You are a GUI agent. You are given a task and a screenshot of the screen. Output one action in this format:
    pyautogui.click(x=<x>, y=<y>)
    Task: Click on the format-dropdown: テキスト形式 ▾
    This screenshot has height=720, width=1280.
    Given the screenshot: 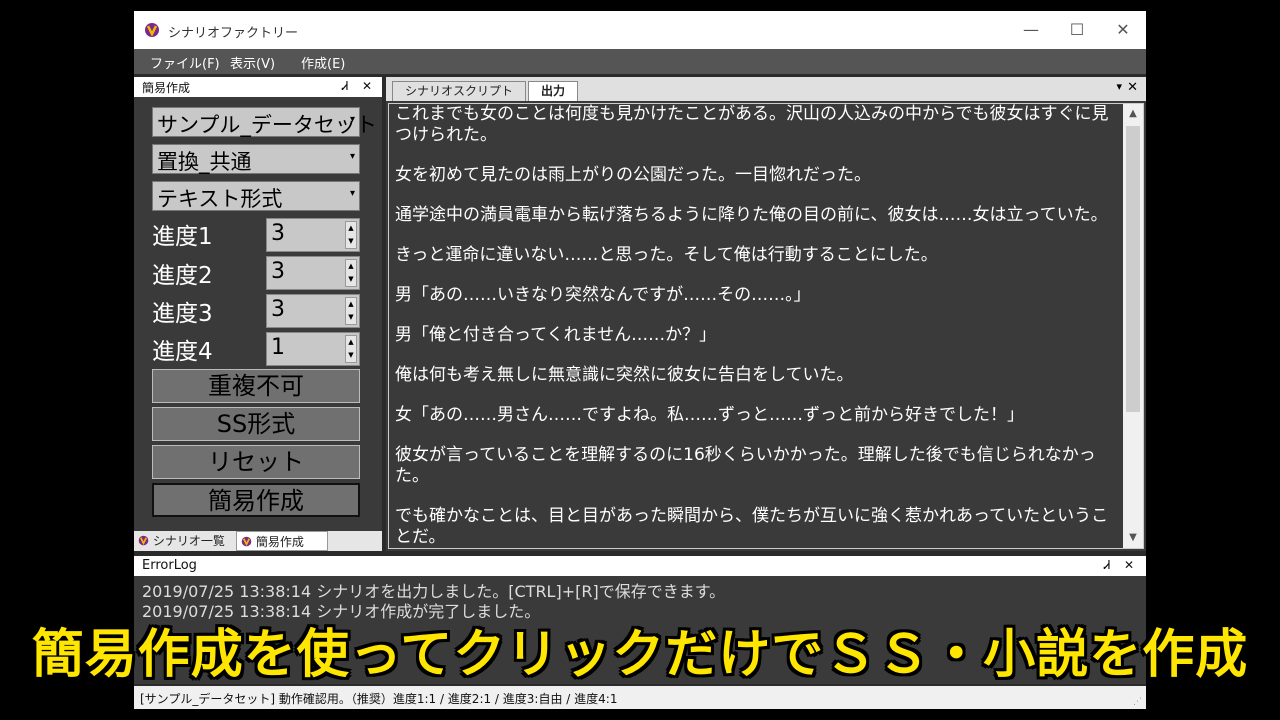 What is the action you would take?
    pyautogui.click(x=256, y=196)
    